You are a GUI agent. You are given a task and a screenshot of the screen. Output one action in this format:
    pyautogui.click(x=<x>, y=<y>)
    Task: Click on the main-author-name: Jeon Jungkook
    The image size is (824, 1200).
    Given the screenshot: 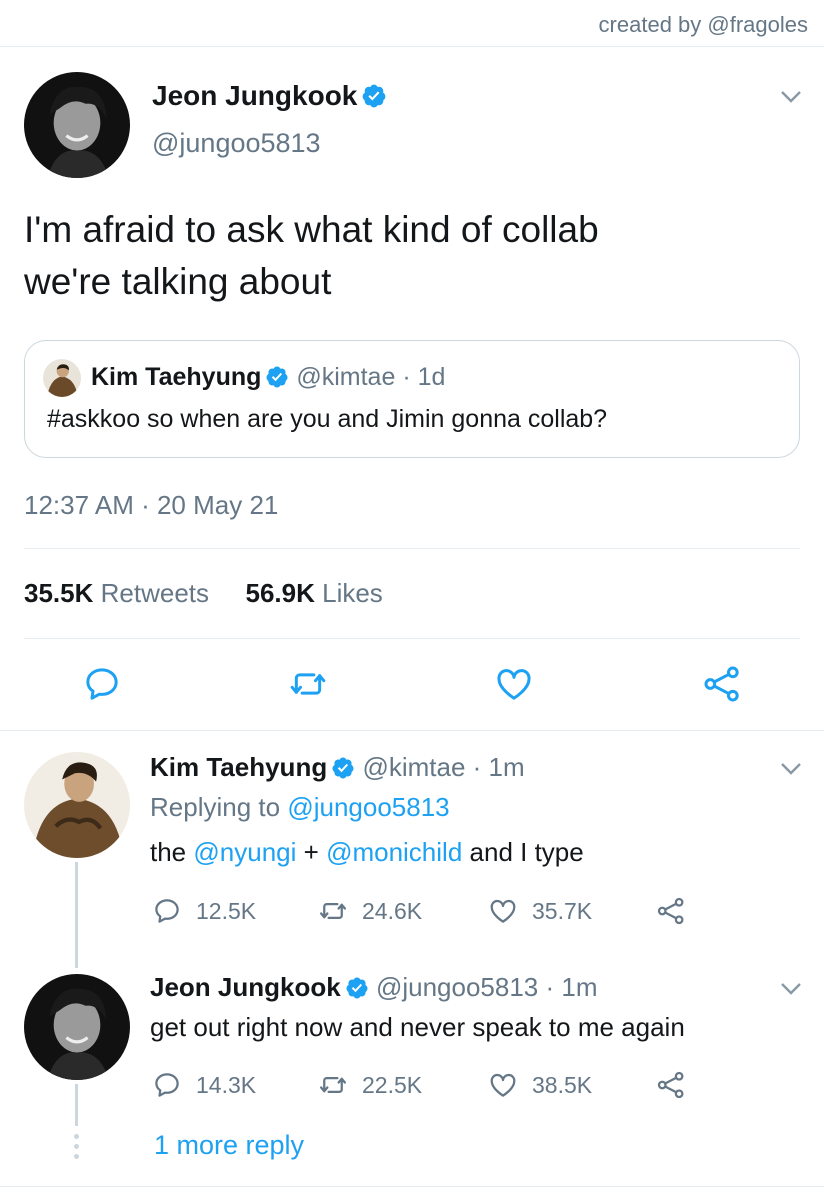 What is the action you would take?
    pyautogui.click(x=269, y=96)
    